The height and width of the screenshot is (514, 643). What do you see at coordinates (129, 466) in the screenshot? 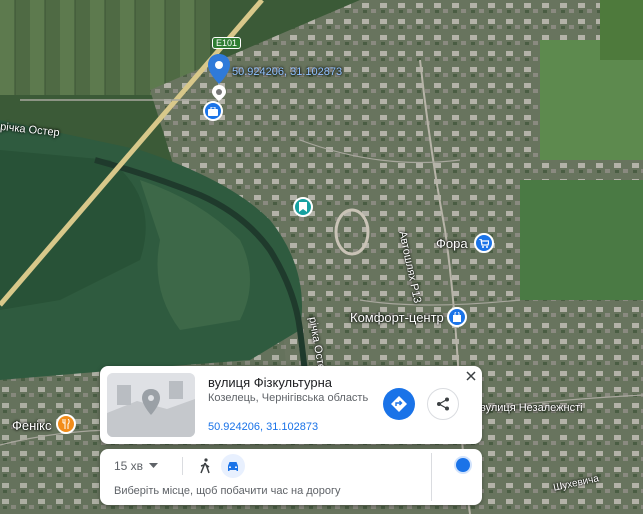
I see `travel-time-value: 15 хв` at bounding box center [129, 466].